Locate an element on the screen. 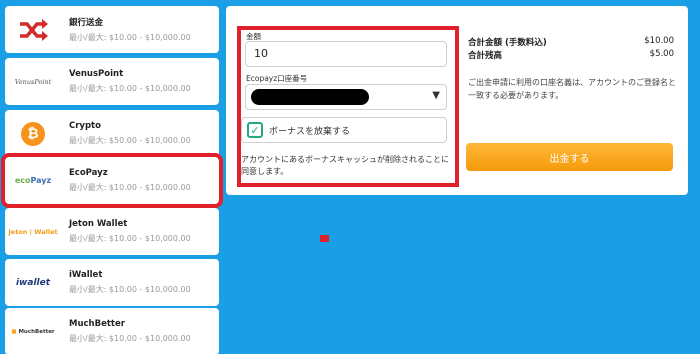 The width and height of the screenshot is (700, 354). bitcoin-icon: ₿ is located at coordinates (33, 133).